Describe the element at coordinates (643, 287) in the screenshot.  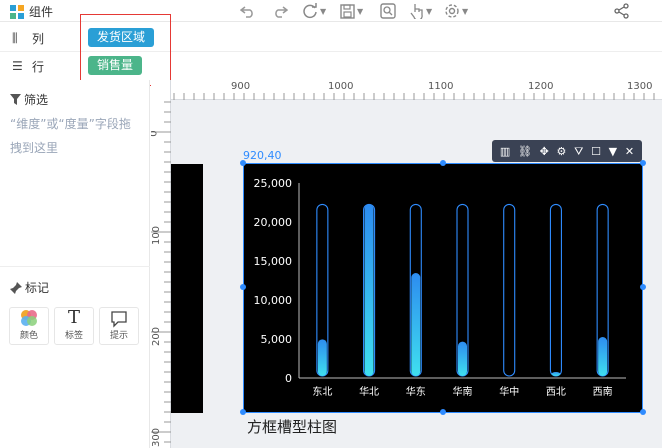
I see `resize-handle-r` at that location.